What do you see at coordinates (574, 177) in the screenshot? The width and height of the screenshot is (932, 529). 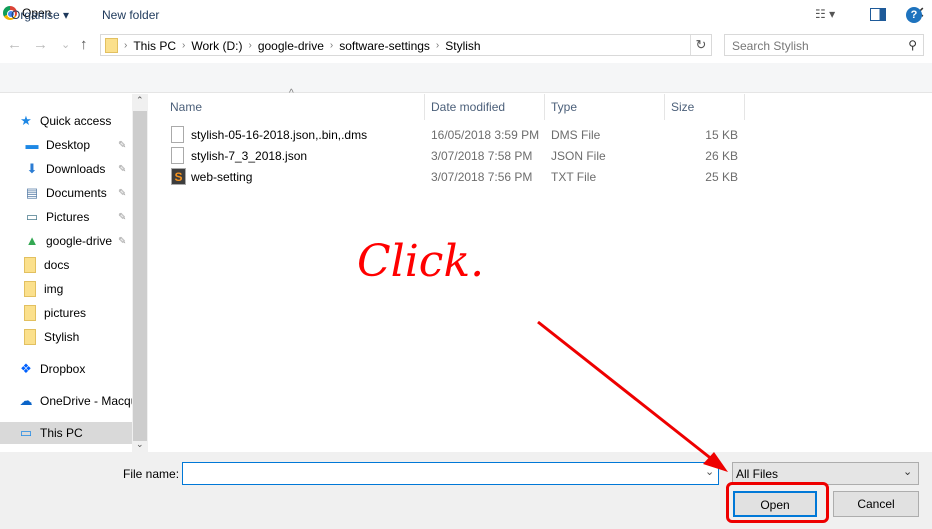 I see `file-type: TXT File` at bounding box center [574, 177].